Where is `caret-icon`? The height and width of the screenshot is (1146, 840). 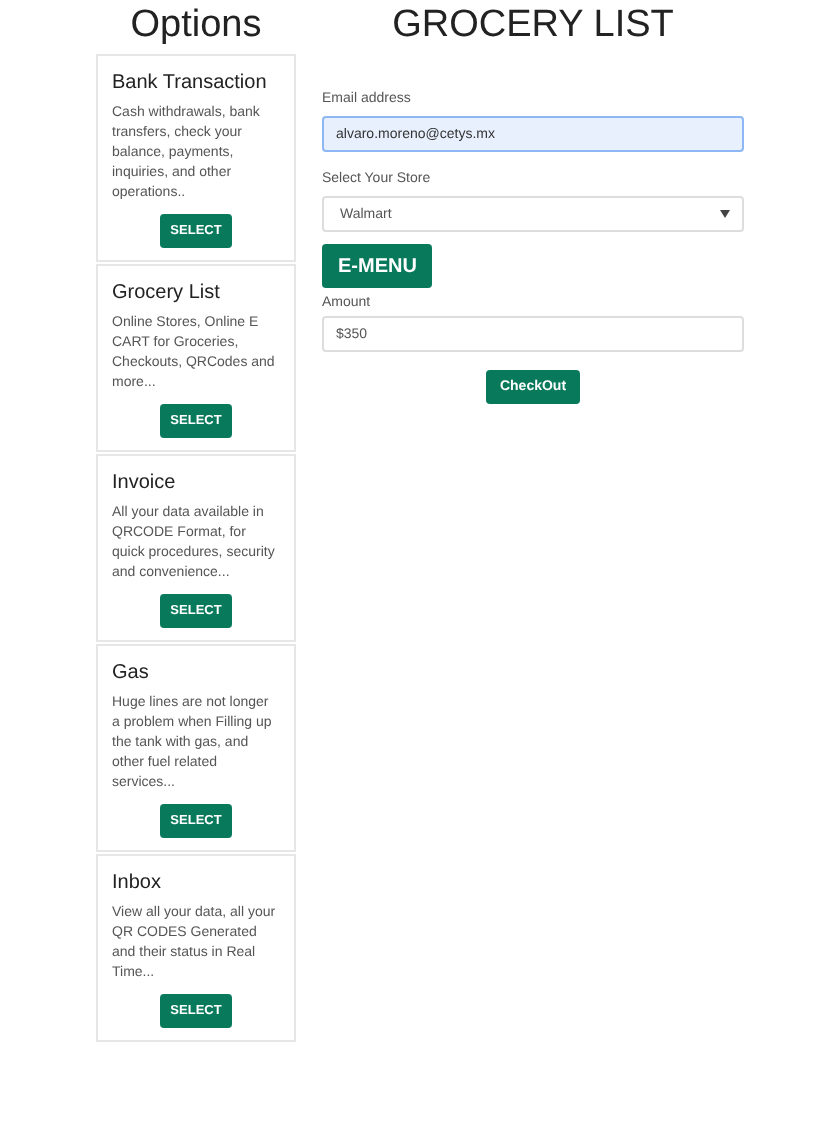
caret-icon is located at coordinates (725, 214).